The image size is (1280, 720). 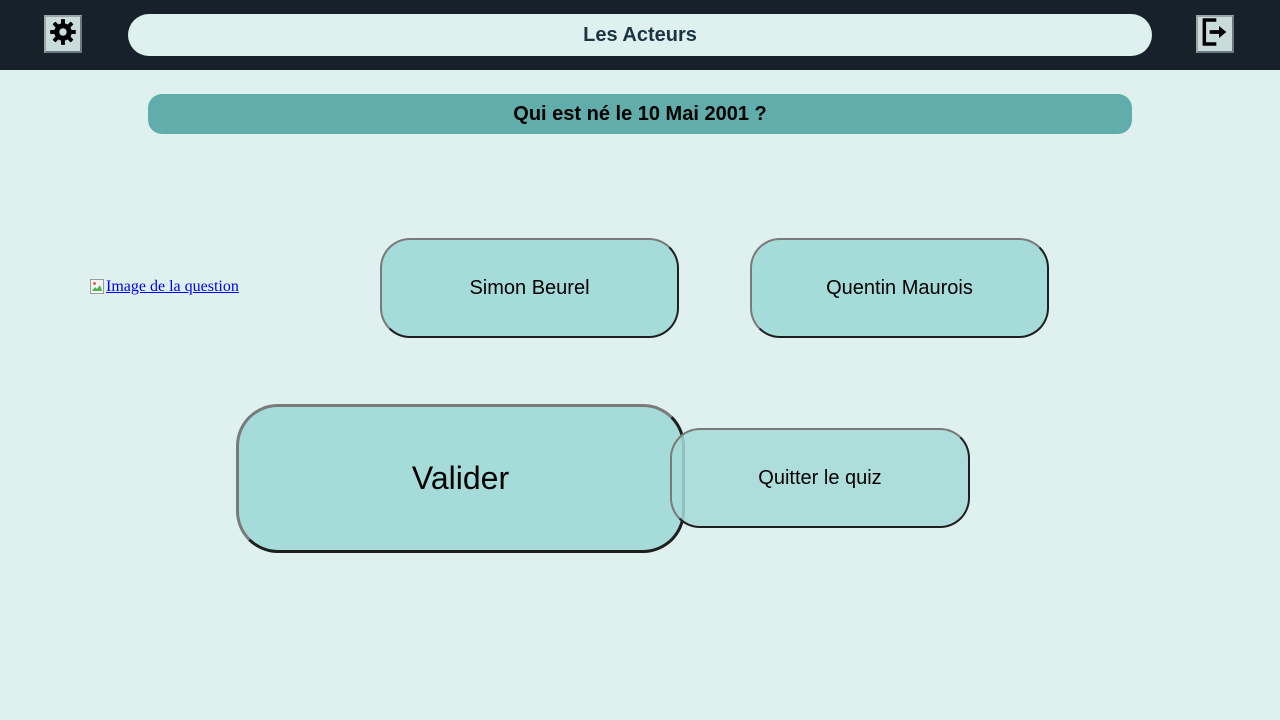 What do you see at coordinates (640, 114) in the screenshot?
I see `question-text: Qui est né le 10 Mai 2001 ?` at bounding box center [640, 114].